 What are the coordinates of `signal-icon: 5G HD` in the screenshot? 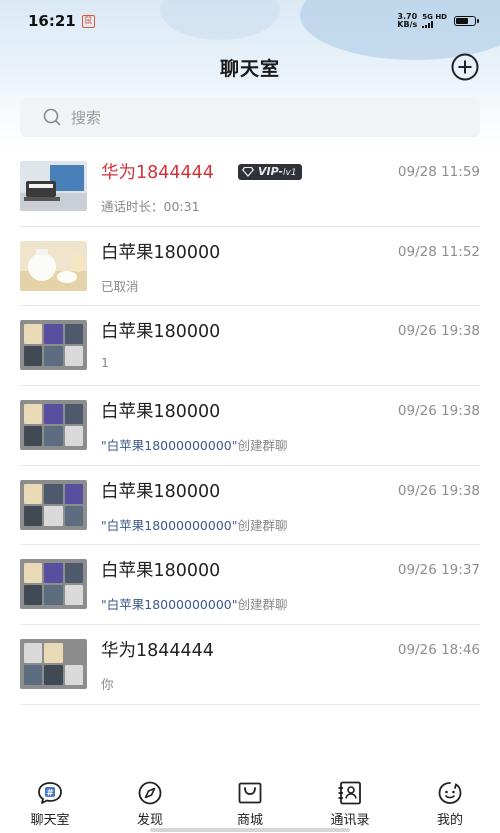 It's located at (434, 21).